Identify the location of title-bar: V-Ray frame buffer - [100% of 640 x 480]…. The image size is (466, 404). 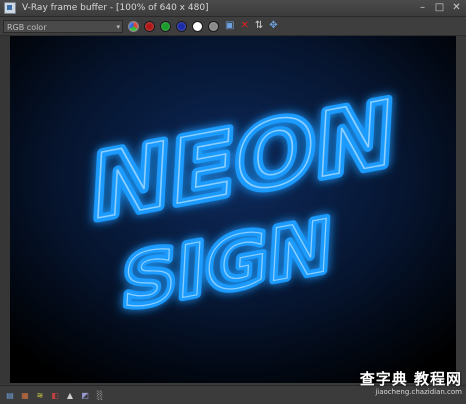
(233, 8).